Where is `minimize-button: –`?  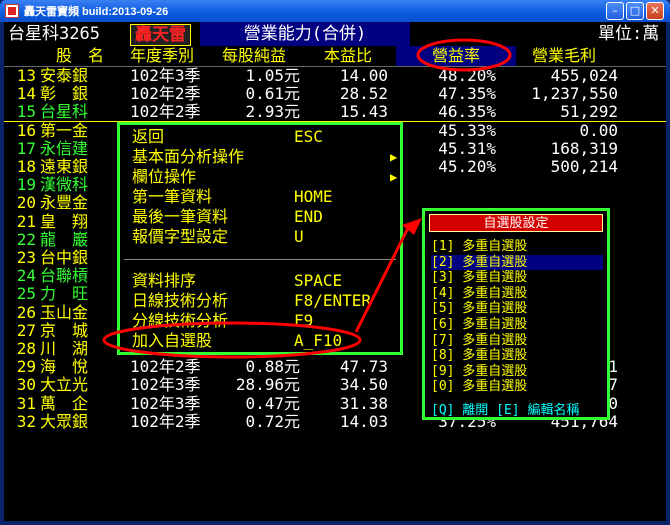 minimize-button: – is located at coordinates (615, 11).